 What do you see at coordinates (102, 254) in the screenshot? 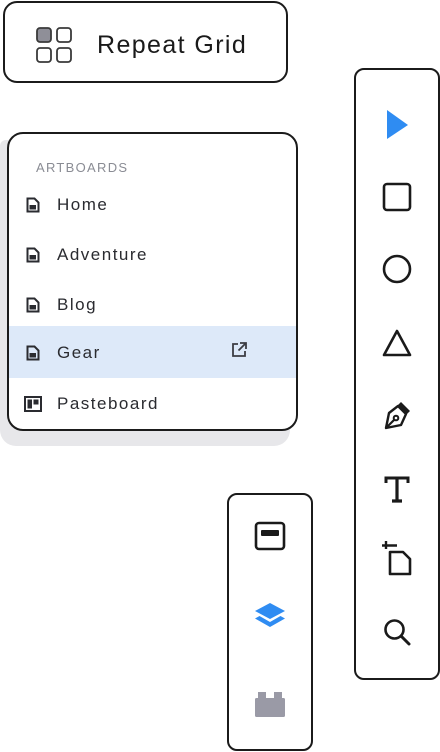
I see `artboard-item-label: Adventure` at bounding box center [102, 254].